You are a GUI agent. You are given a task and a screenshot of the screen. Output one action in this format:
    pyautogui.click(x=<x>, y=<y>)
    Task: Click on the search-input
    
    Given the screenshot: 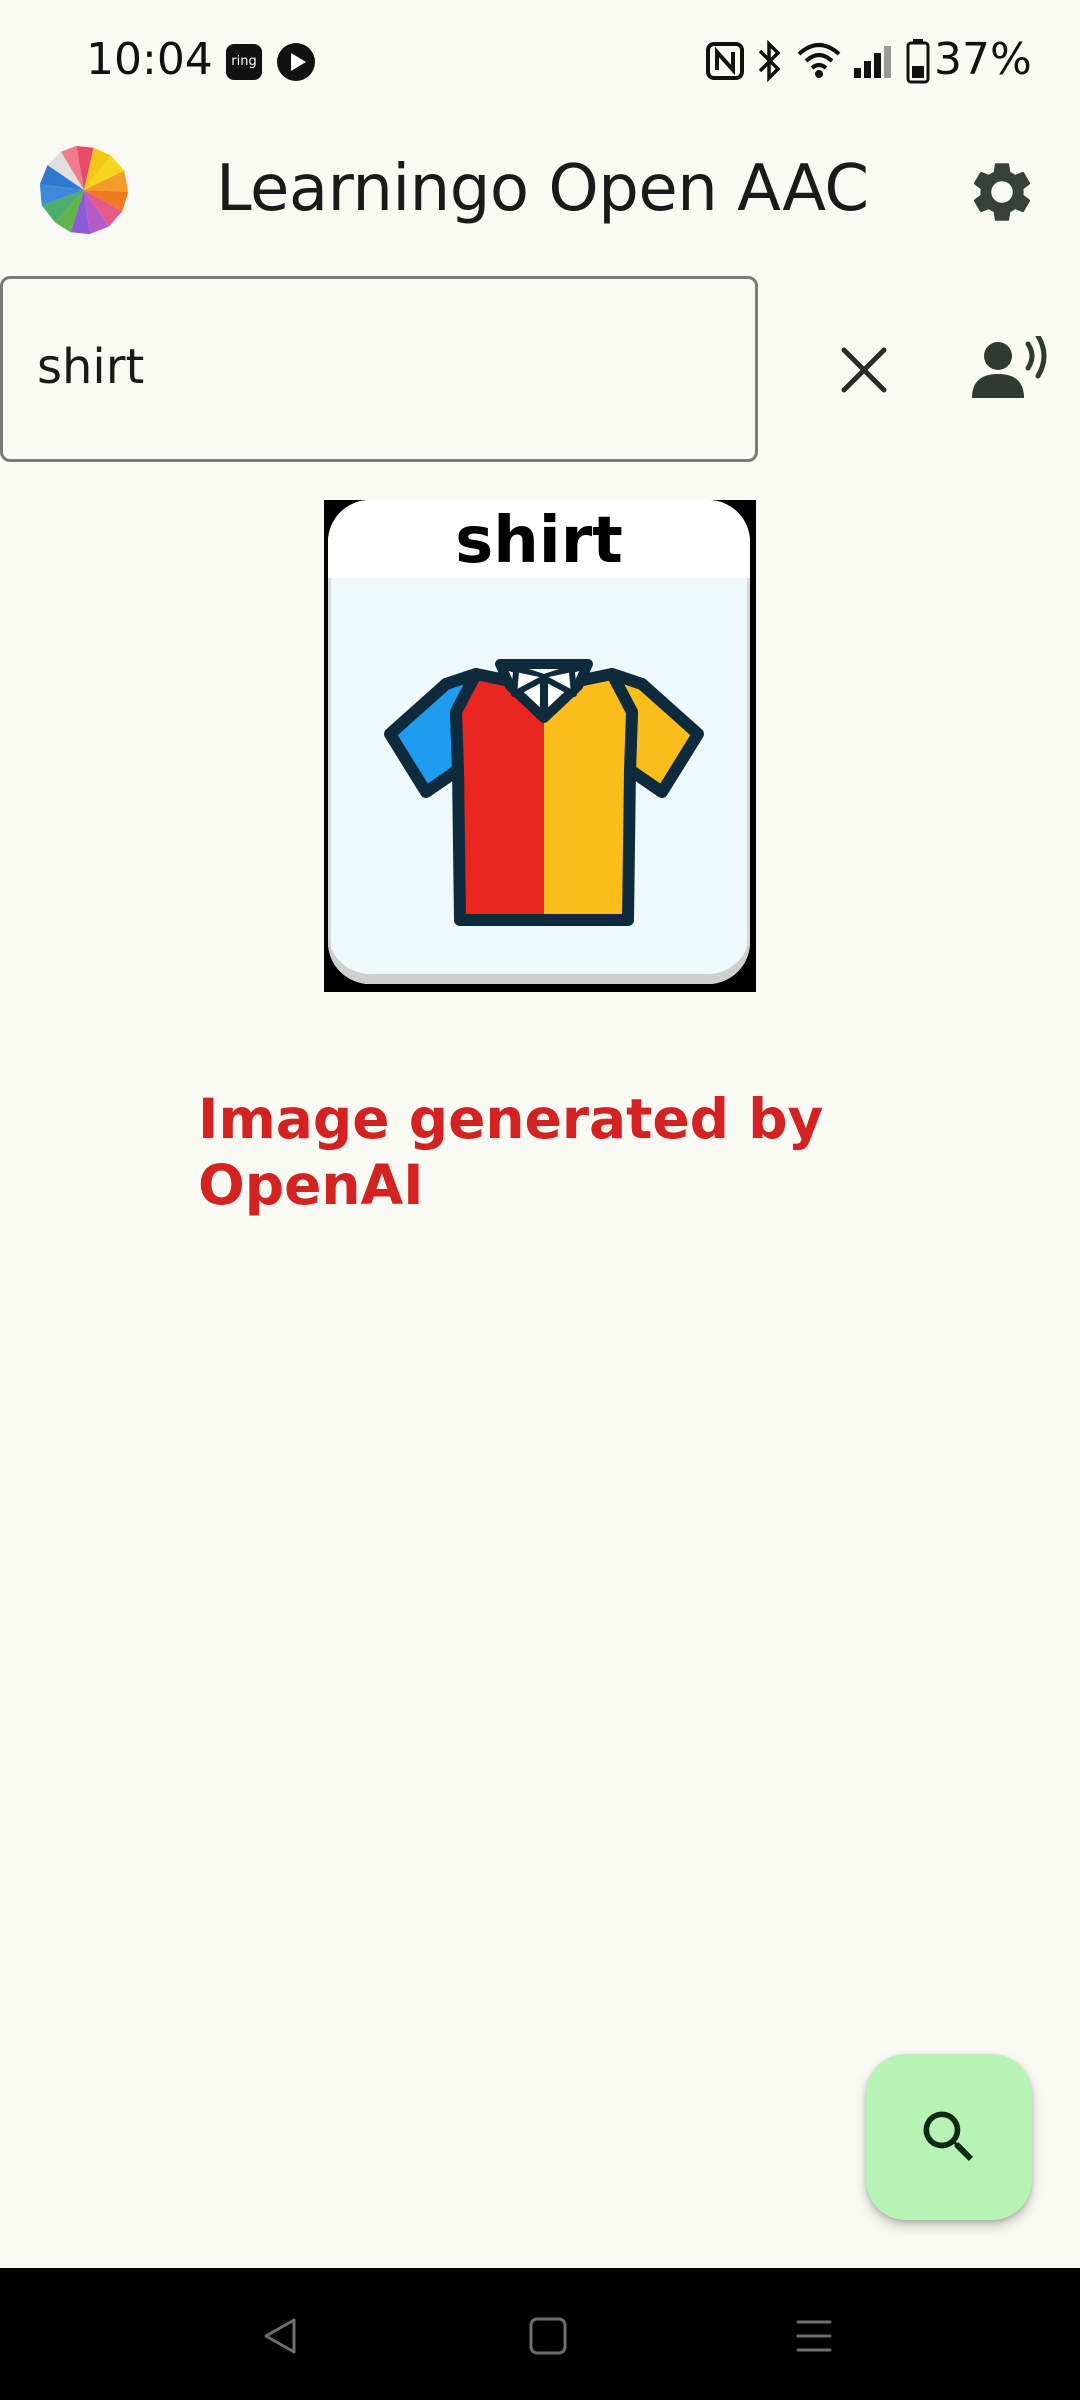 What is the action you would take?
    pyautogui.click(x=377, y=367)
    